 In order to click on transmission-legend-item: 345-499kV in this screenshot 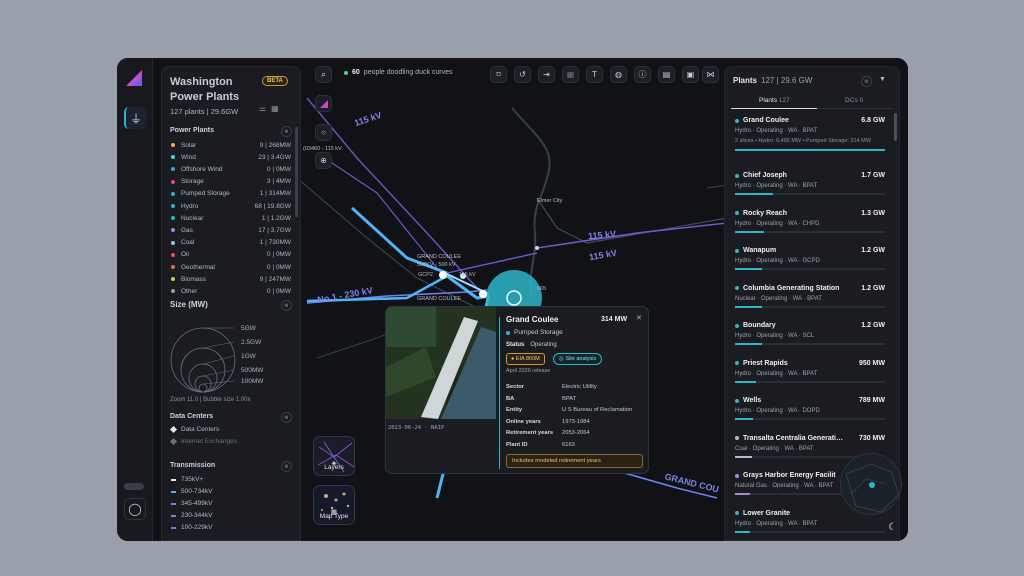, I will do `click(191, 503)`.